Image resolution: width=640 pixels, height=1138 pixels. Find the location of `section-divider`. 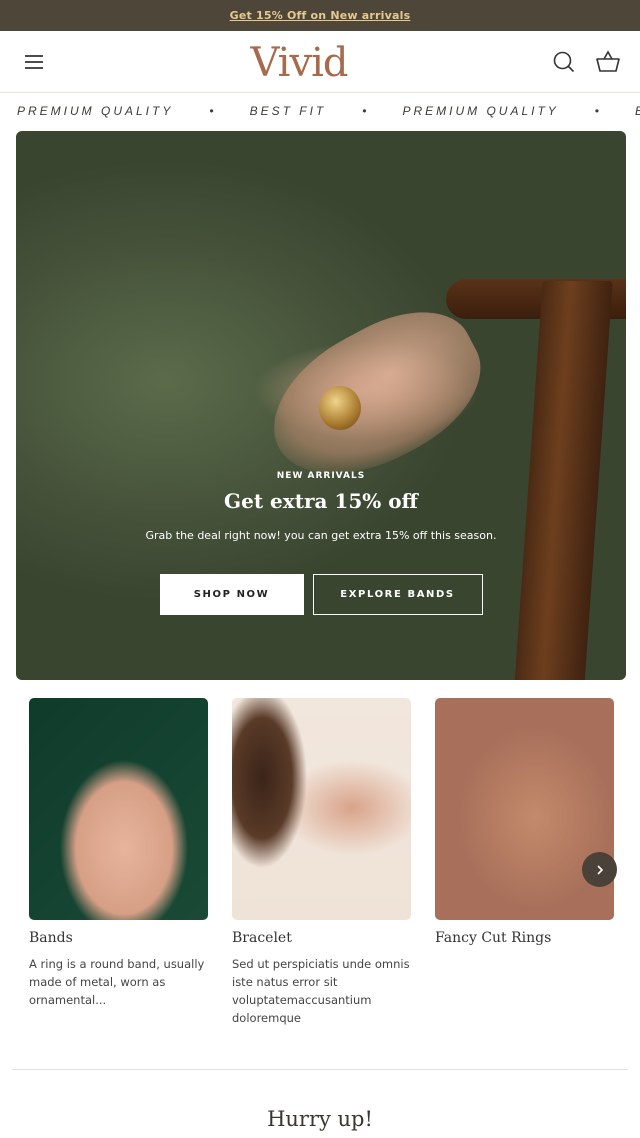

section-divider is located at coordinates (320, 1069).